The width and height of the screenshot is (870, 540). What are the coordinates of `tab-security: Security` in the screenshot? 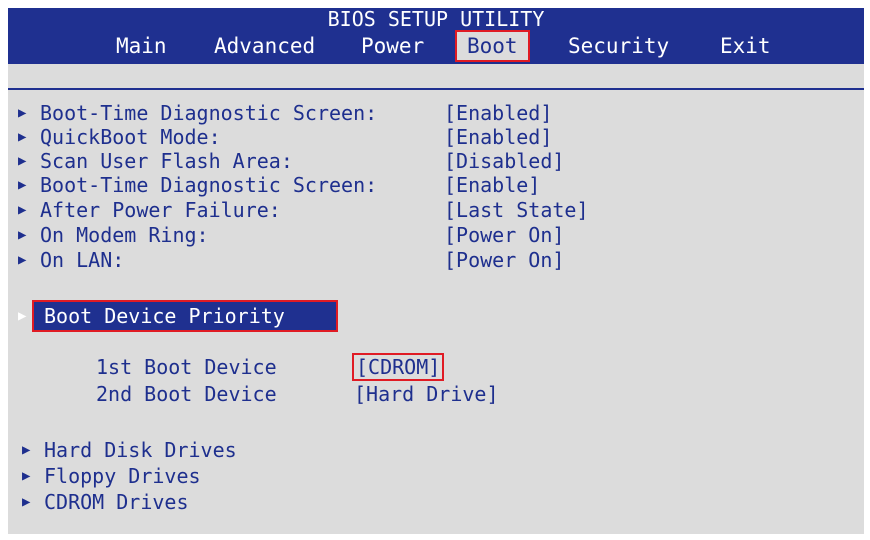 It's located at (618, 46).